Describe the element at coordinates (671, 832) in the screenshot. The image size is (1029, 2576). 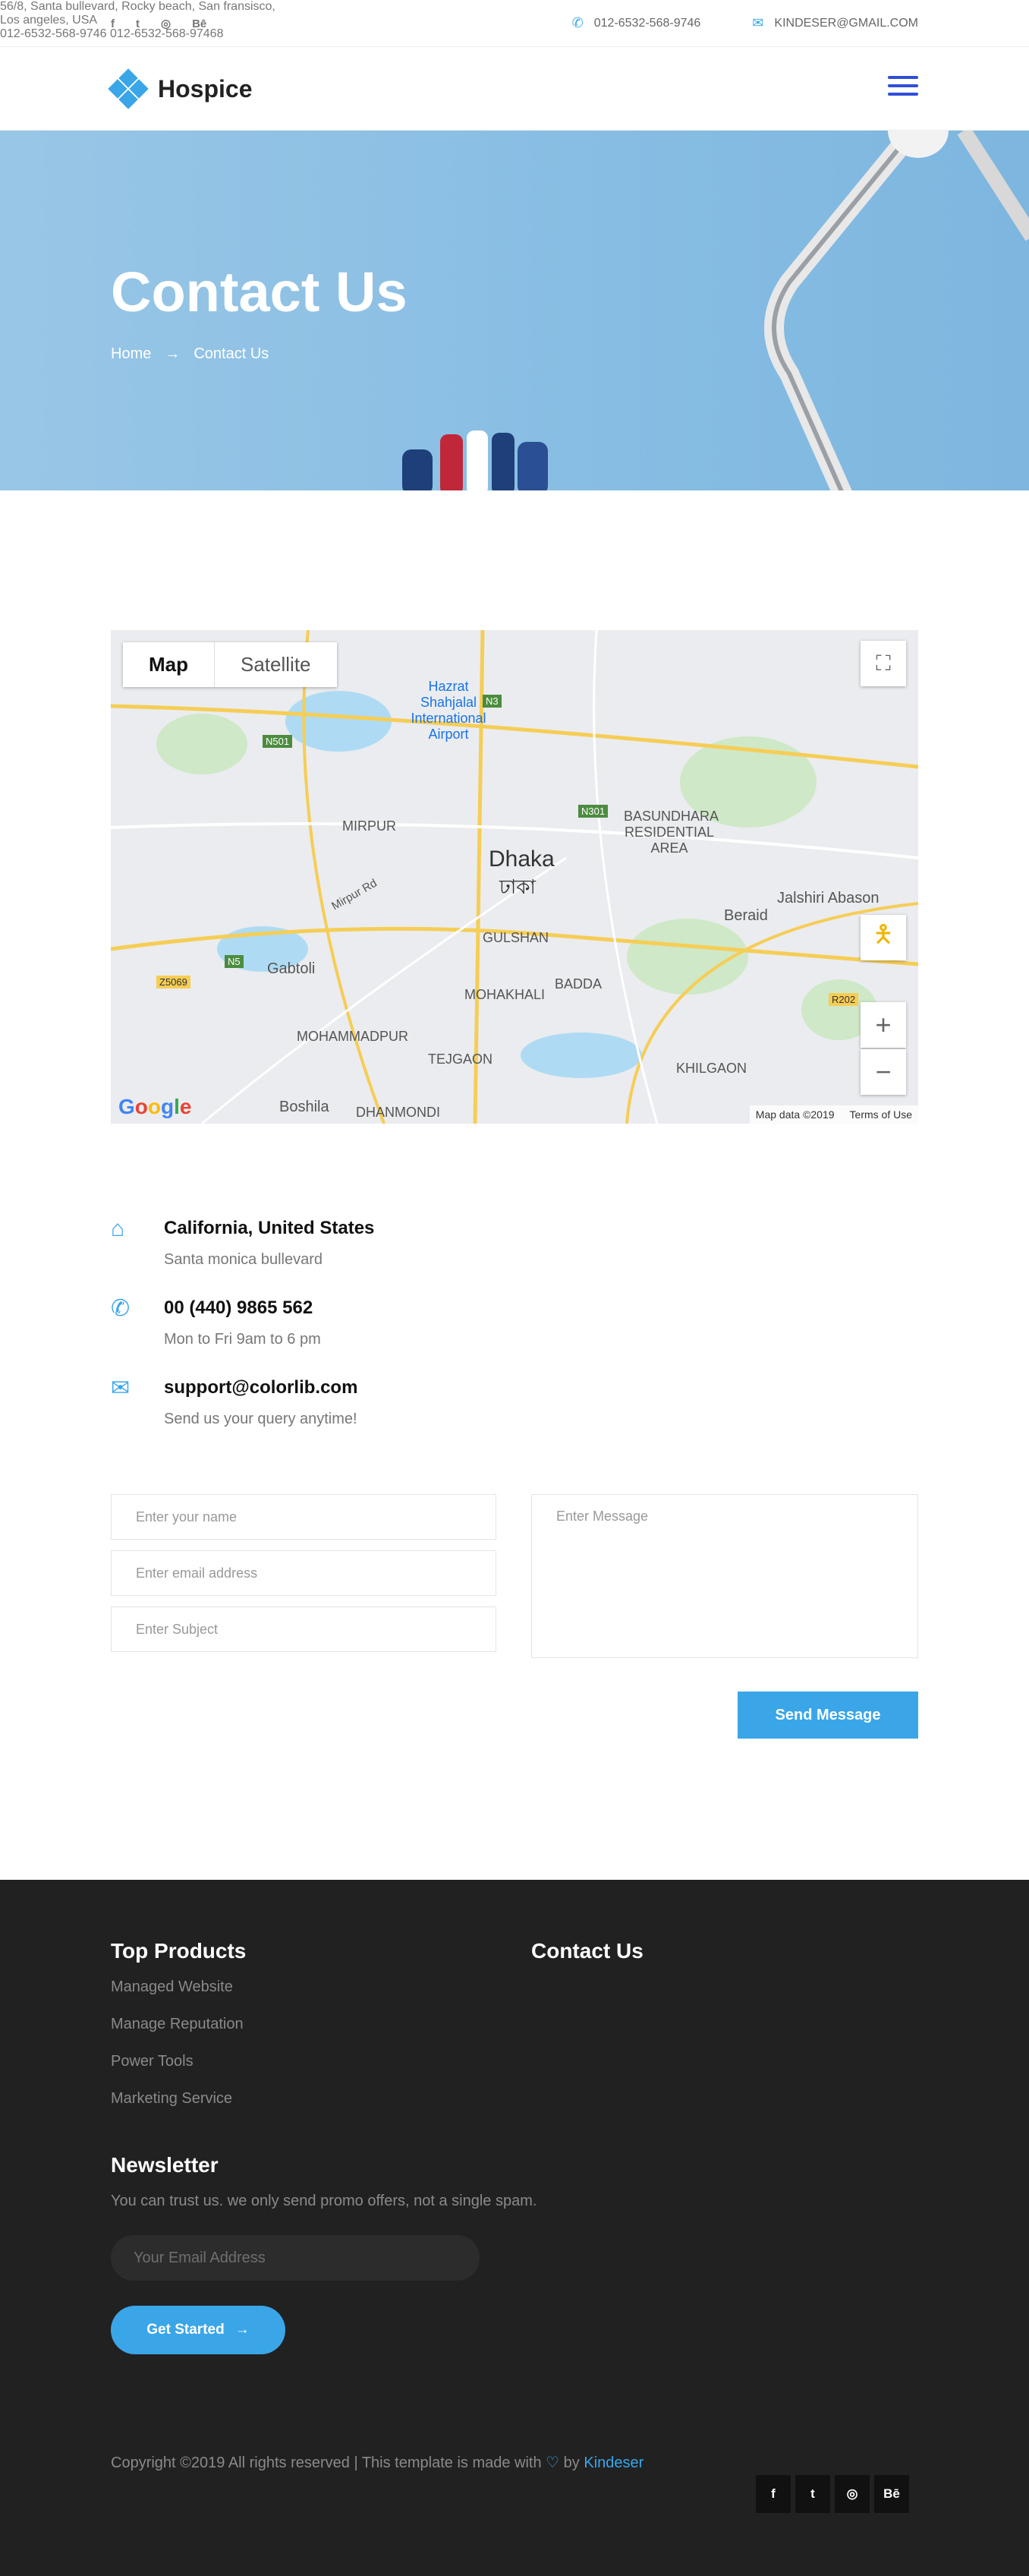
I see `map-label: BASUNDHARA RESIDENTIAL AREA` at that location.